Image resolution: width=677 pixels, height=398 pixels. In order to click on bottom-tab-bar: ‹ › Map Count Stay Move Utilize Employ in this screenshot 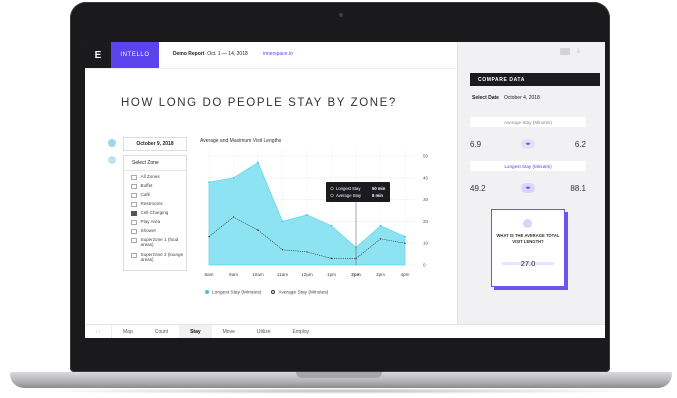, I will do `click(345, 331)`.